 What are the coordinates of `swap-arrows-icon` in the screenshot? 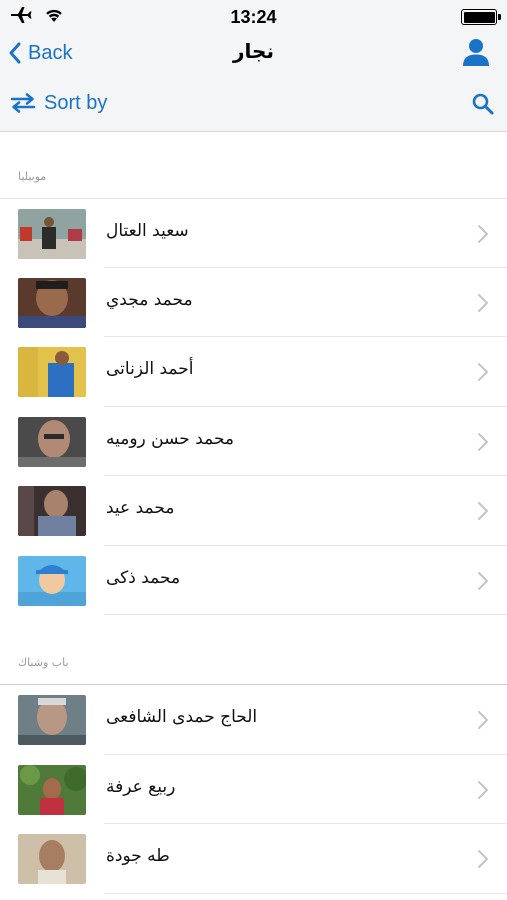 It's located at (23, 103).